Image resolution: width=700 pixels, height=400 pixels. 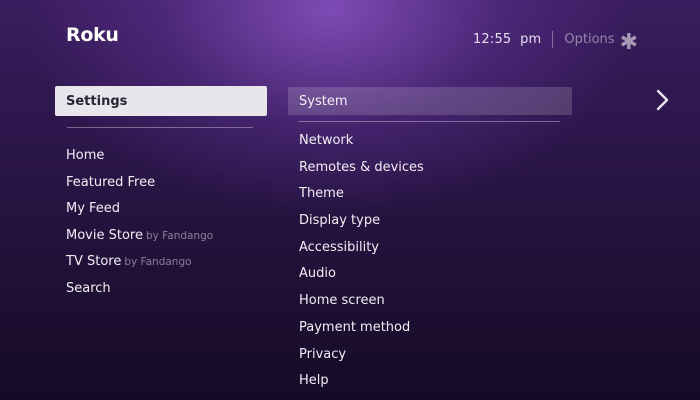 I want to click on menu-divider, so click(x=160, y=127).